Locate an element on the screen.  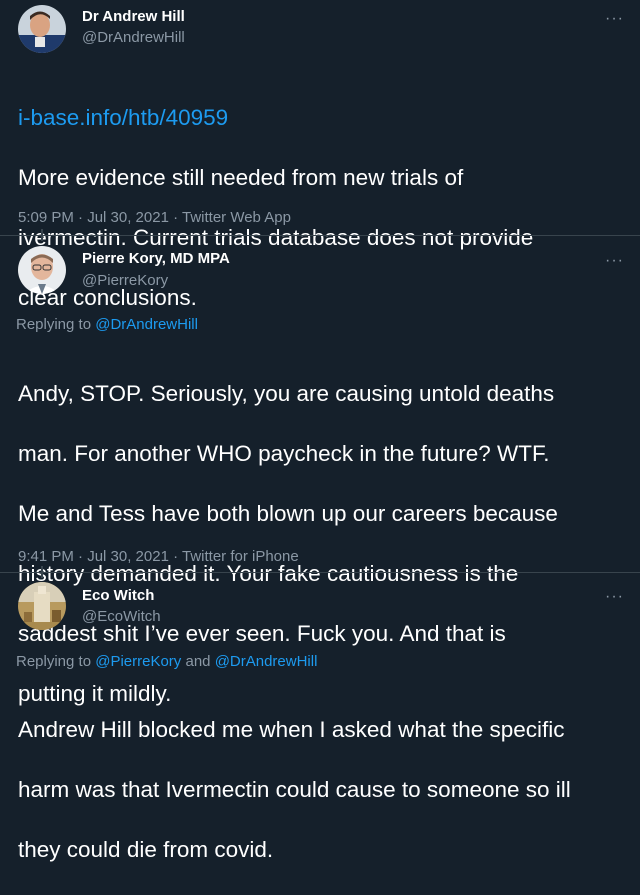
tweet-text-line: they could die from covid. is located at coordinates (146, 849).